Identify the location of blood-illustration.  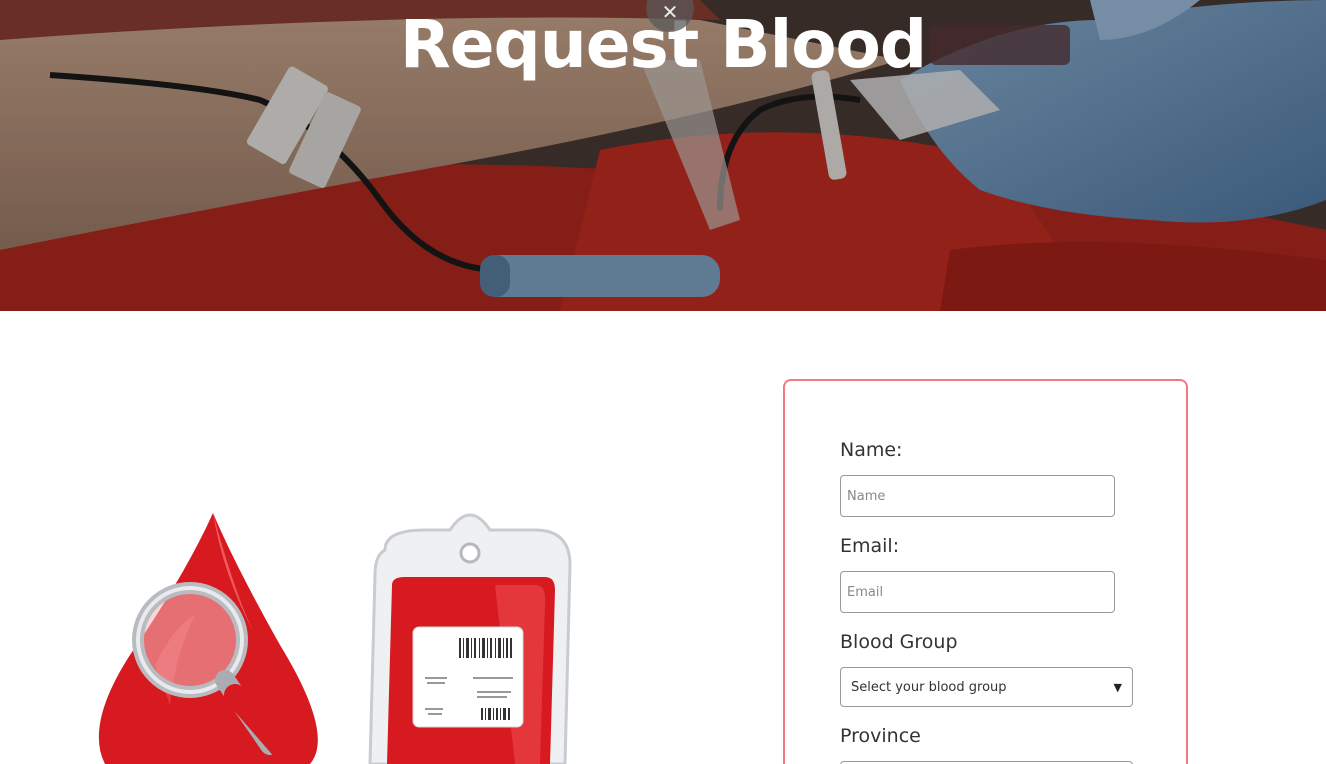
(340, 634).